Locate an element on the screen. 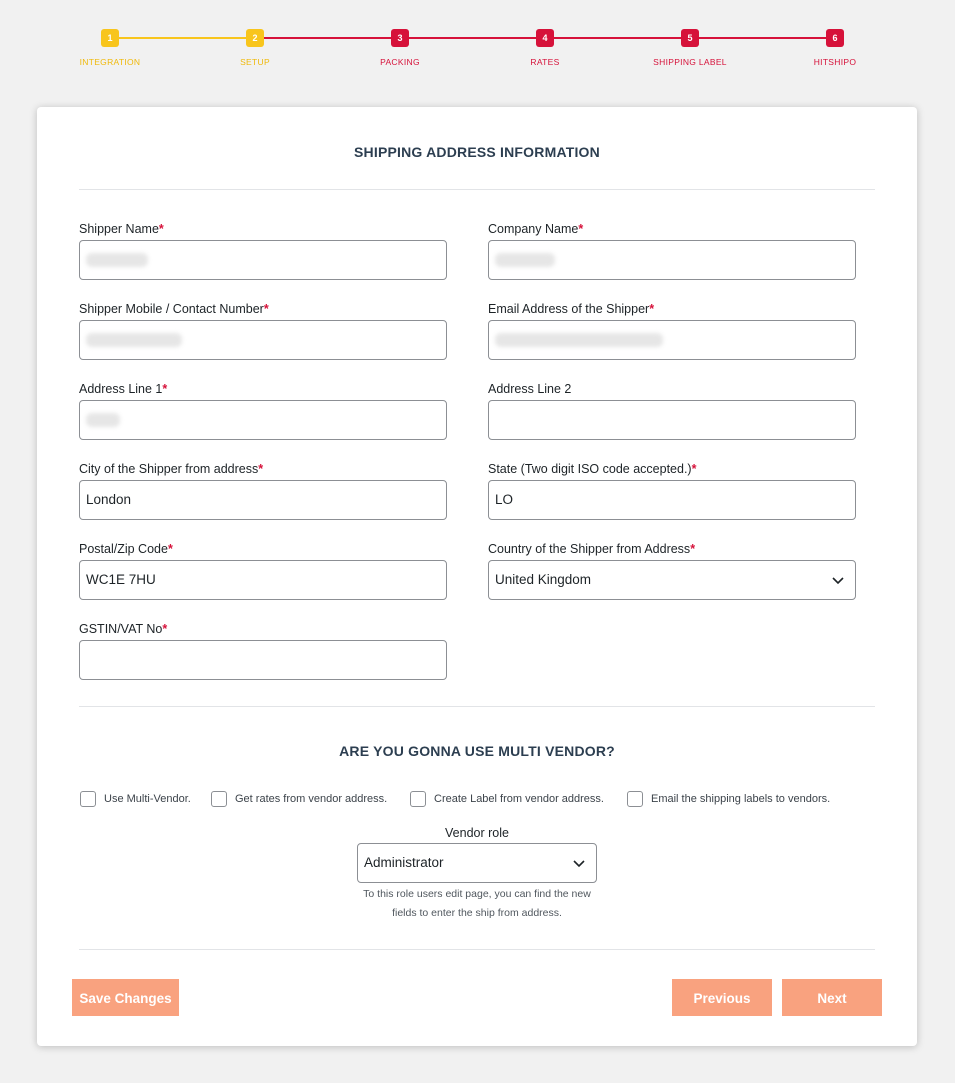 The image size is (955, 1083). step-label: RATES is located at coordinates (545, 62).